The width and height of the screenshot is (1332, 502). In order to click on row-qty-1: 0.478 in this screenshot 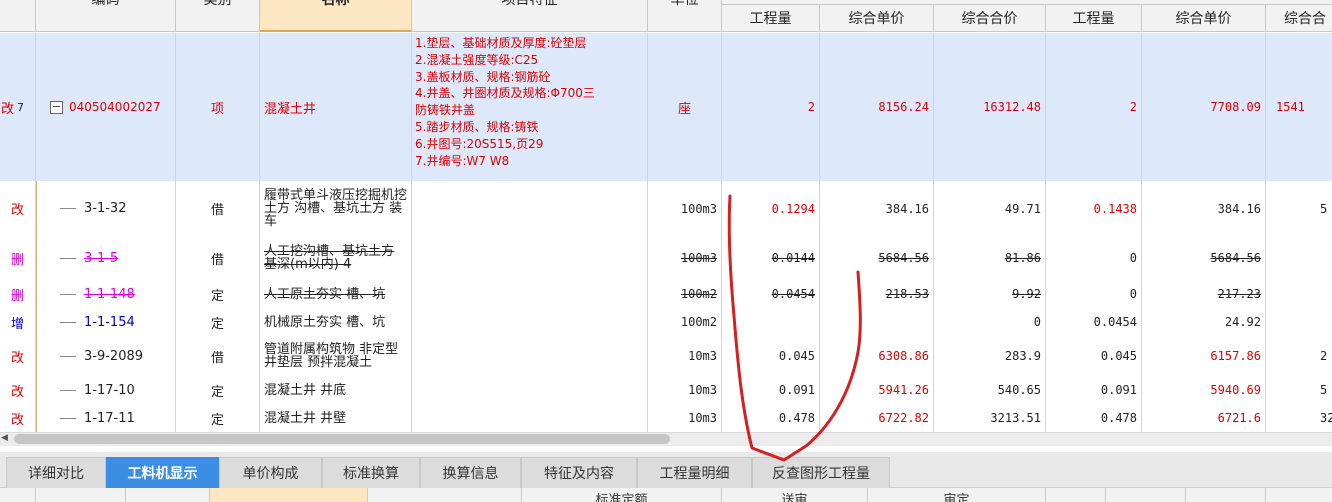, I will do `click(771, 418)`.